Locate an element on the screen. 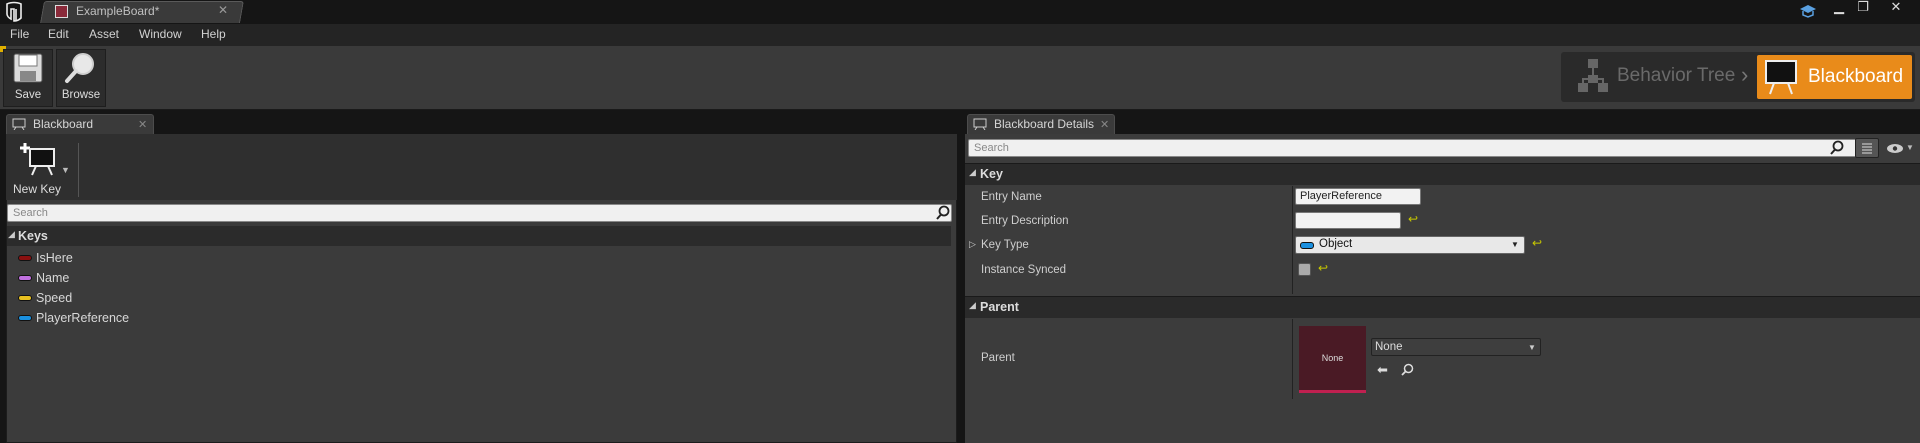  unreal-logo-icon is located at coordinates (14, 11).